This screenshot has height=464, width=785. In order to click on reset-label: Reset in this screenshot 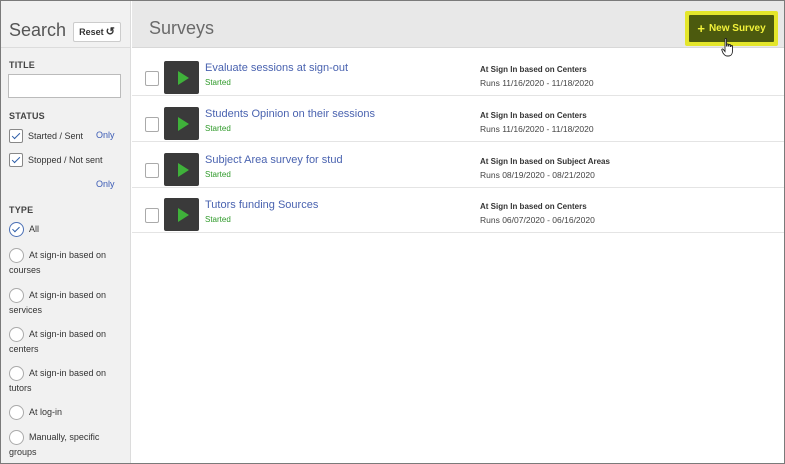, I will do `click(91, 32)`.